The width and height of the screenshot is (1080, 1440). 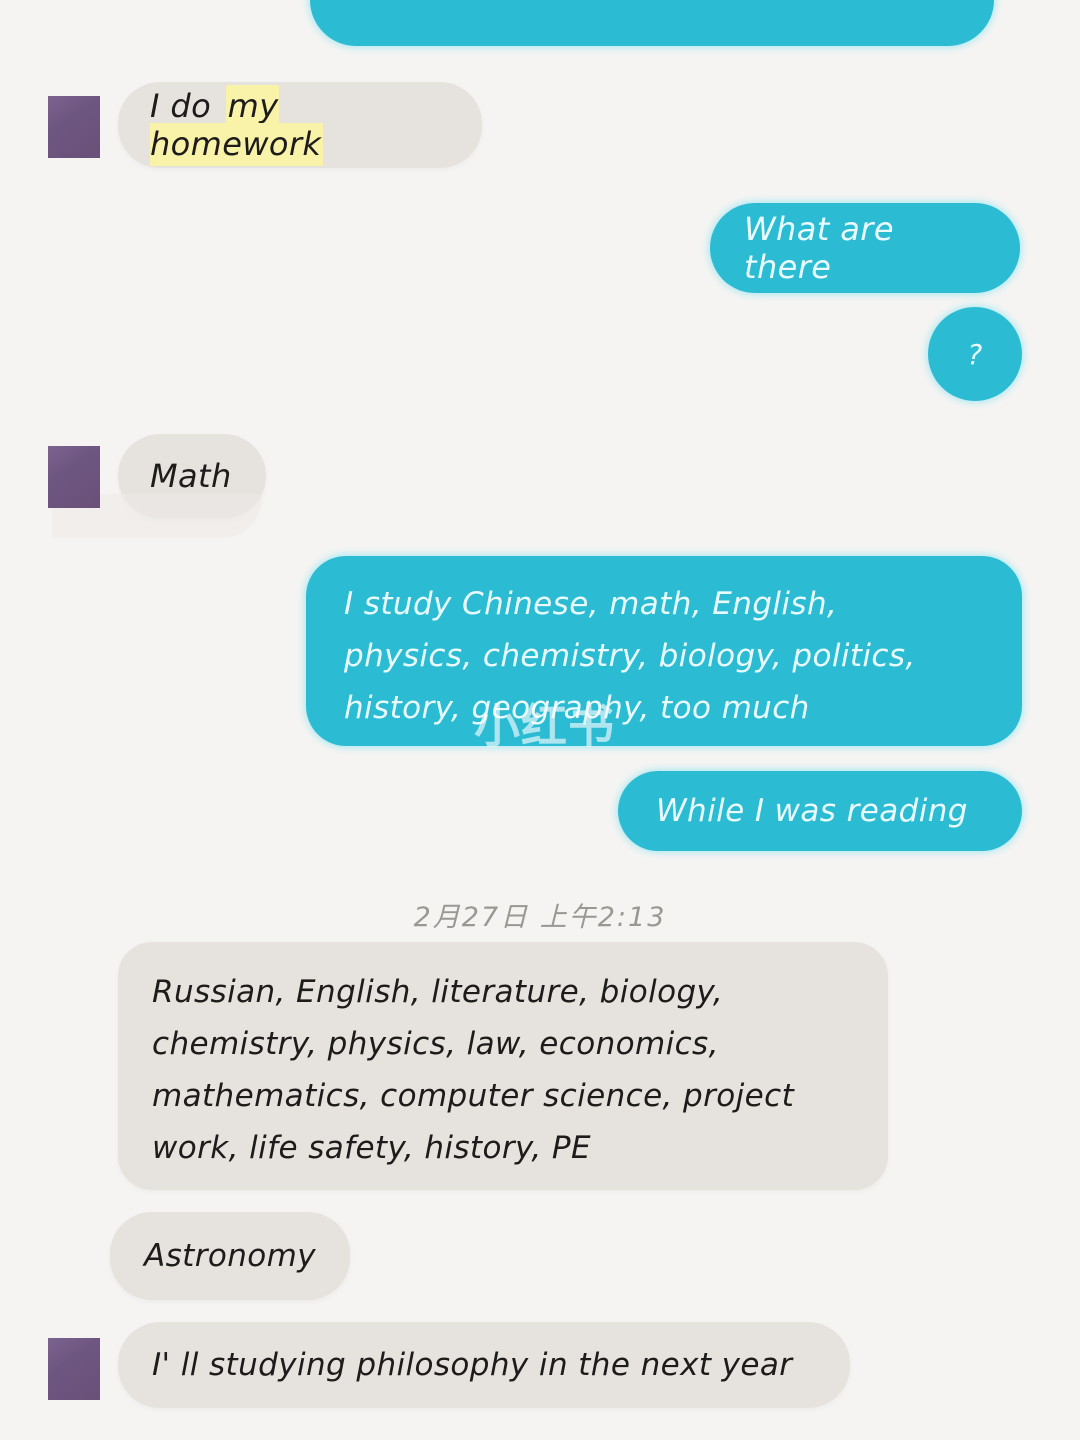 What do you see at coordinates (577, 708) in the screenshot?
I see `message-line: history, geography, too much` at bounding box center [577, 708].